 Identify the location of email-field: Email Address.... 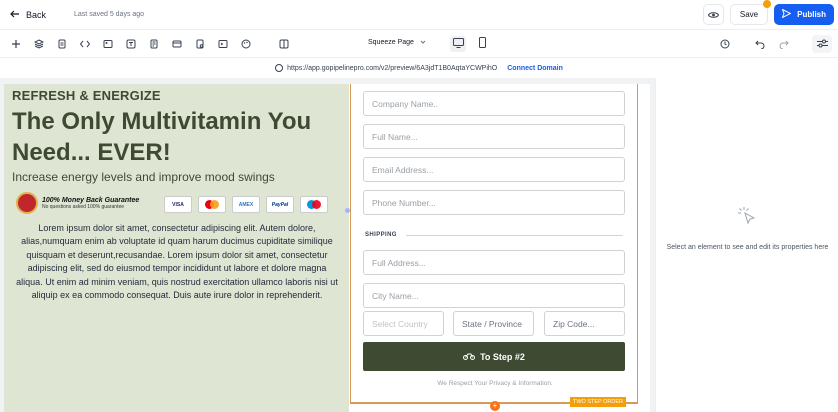
(494, 169).